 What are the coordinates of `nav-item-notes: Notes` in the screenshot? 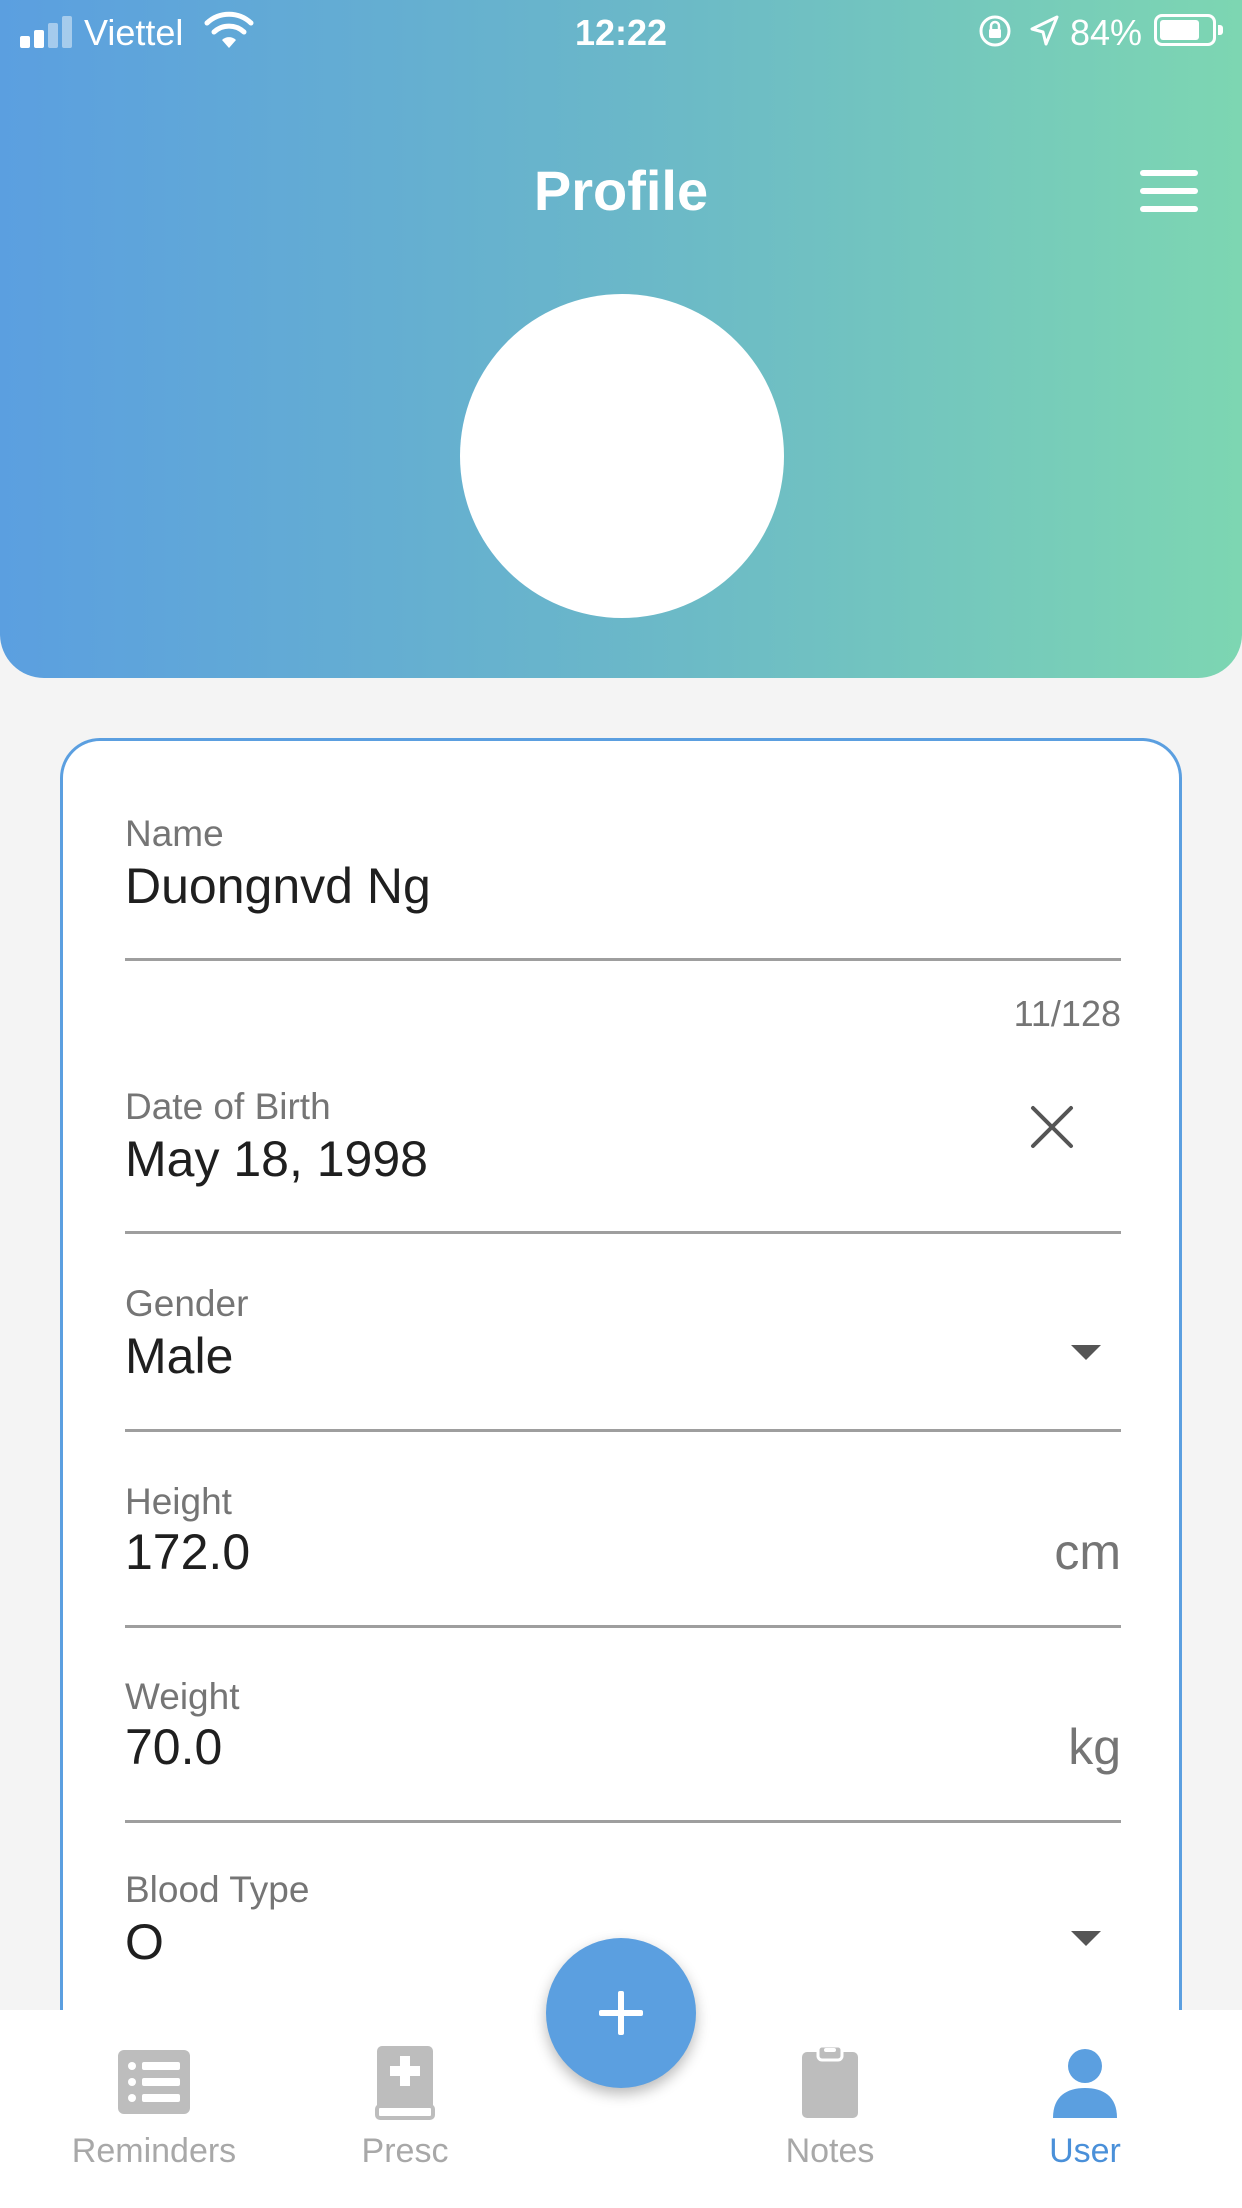 It's located at (830, 2109).